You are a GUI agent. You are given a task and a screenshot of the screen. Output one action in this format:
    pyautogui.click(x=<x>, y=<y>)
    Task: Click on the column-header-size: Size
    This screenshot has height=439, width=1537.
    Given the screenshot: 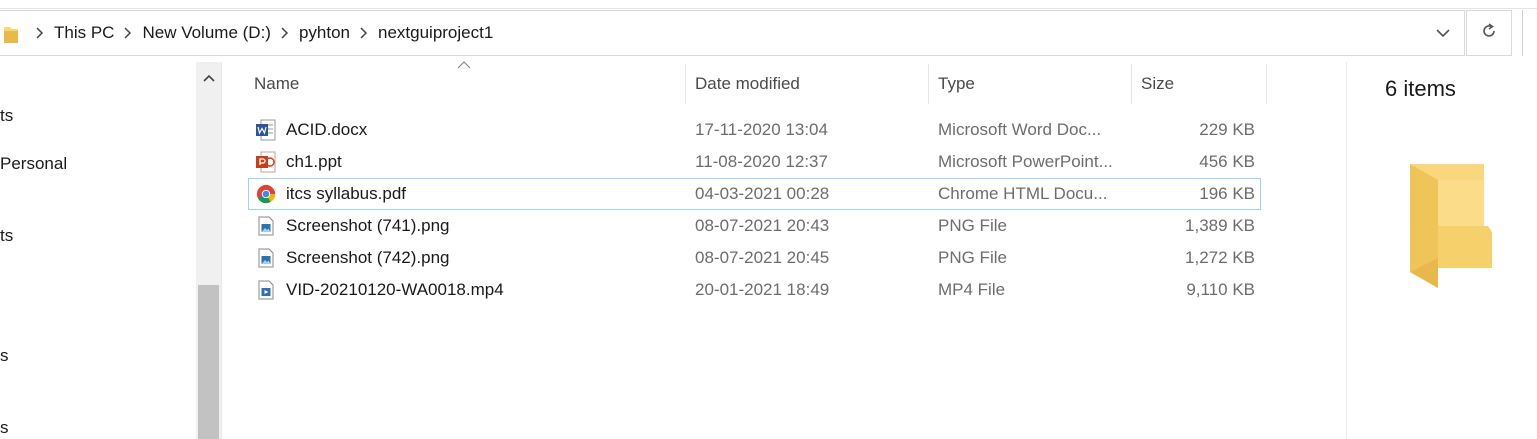 What is the action you would take?
    pyautogui.click(x=1203, y=84)
    